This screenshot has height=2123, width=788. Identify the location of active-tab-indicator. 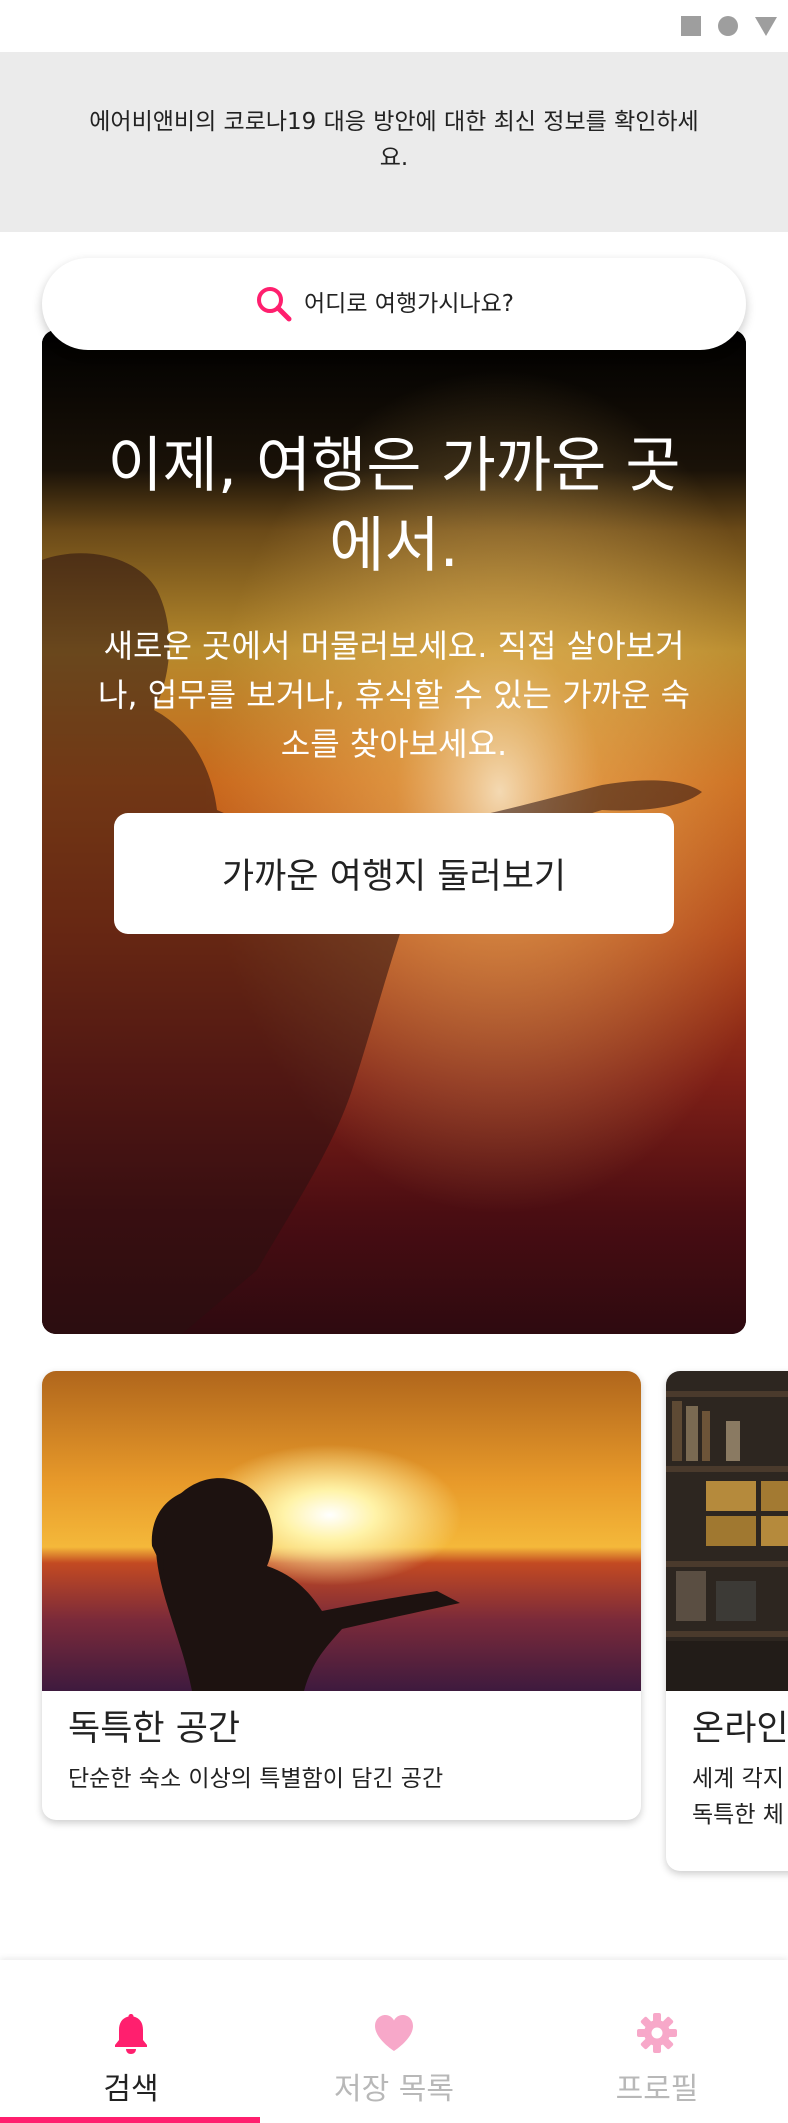
(130, 2120).